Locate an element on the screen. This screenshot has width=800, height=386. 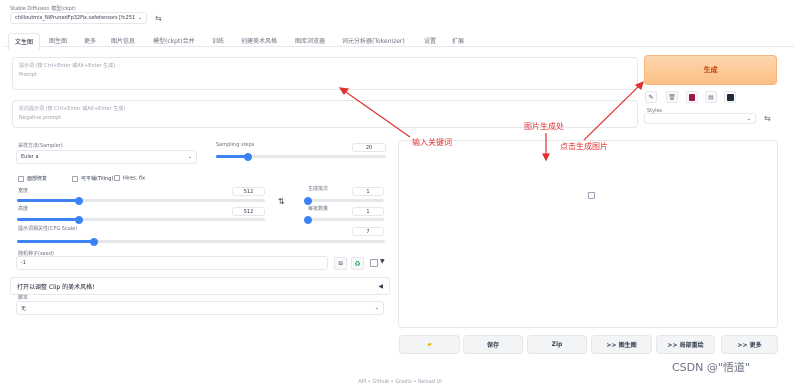
annotation-click-generate: 点击生成图片 is located at coordinates (584, 146).